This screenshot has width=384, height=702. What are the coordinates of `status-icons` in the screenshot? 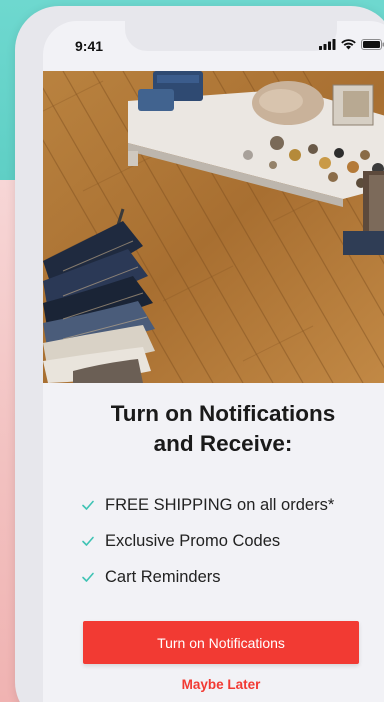 It's located at (351, 44).